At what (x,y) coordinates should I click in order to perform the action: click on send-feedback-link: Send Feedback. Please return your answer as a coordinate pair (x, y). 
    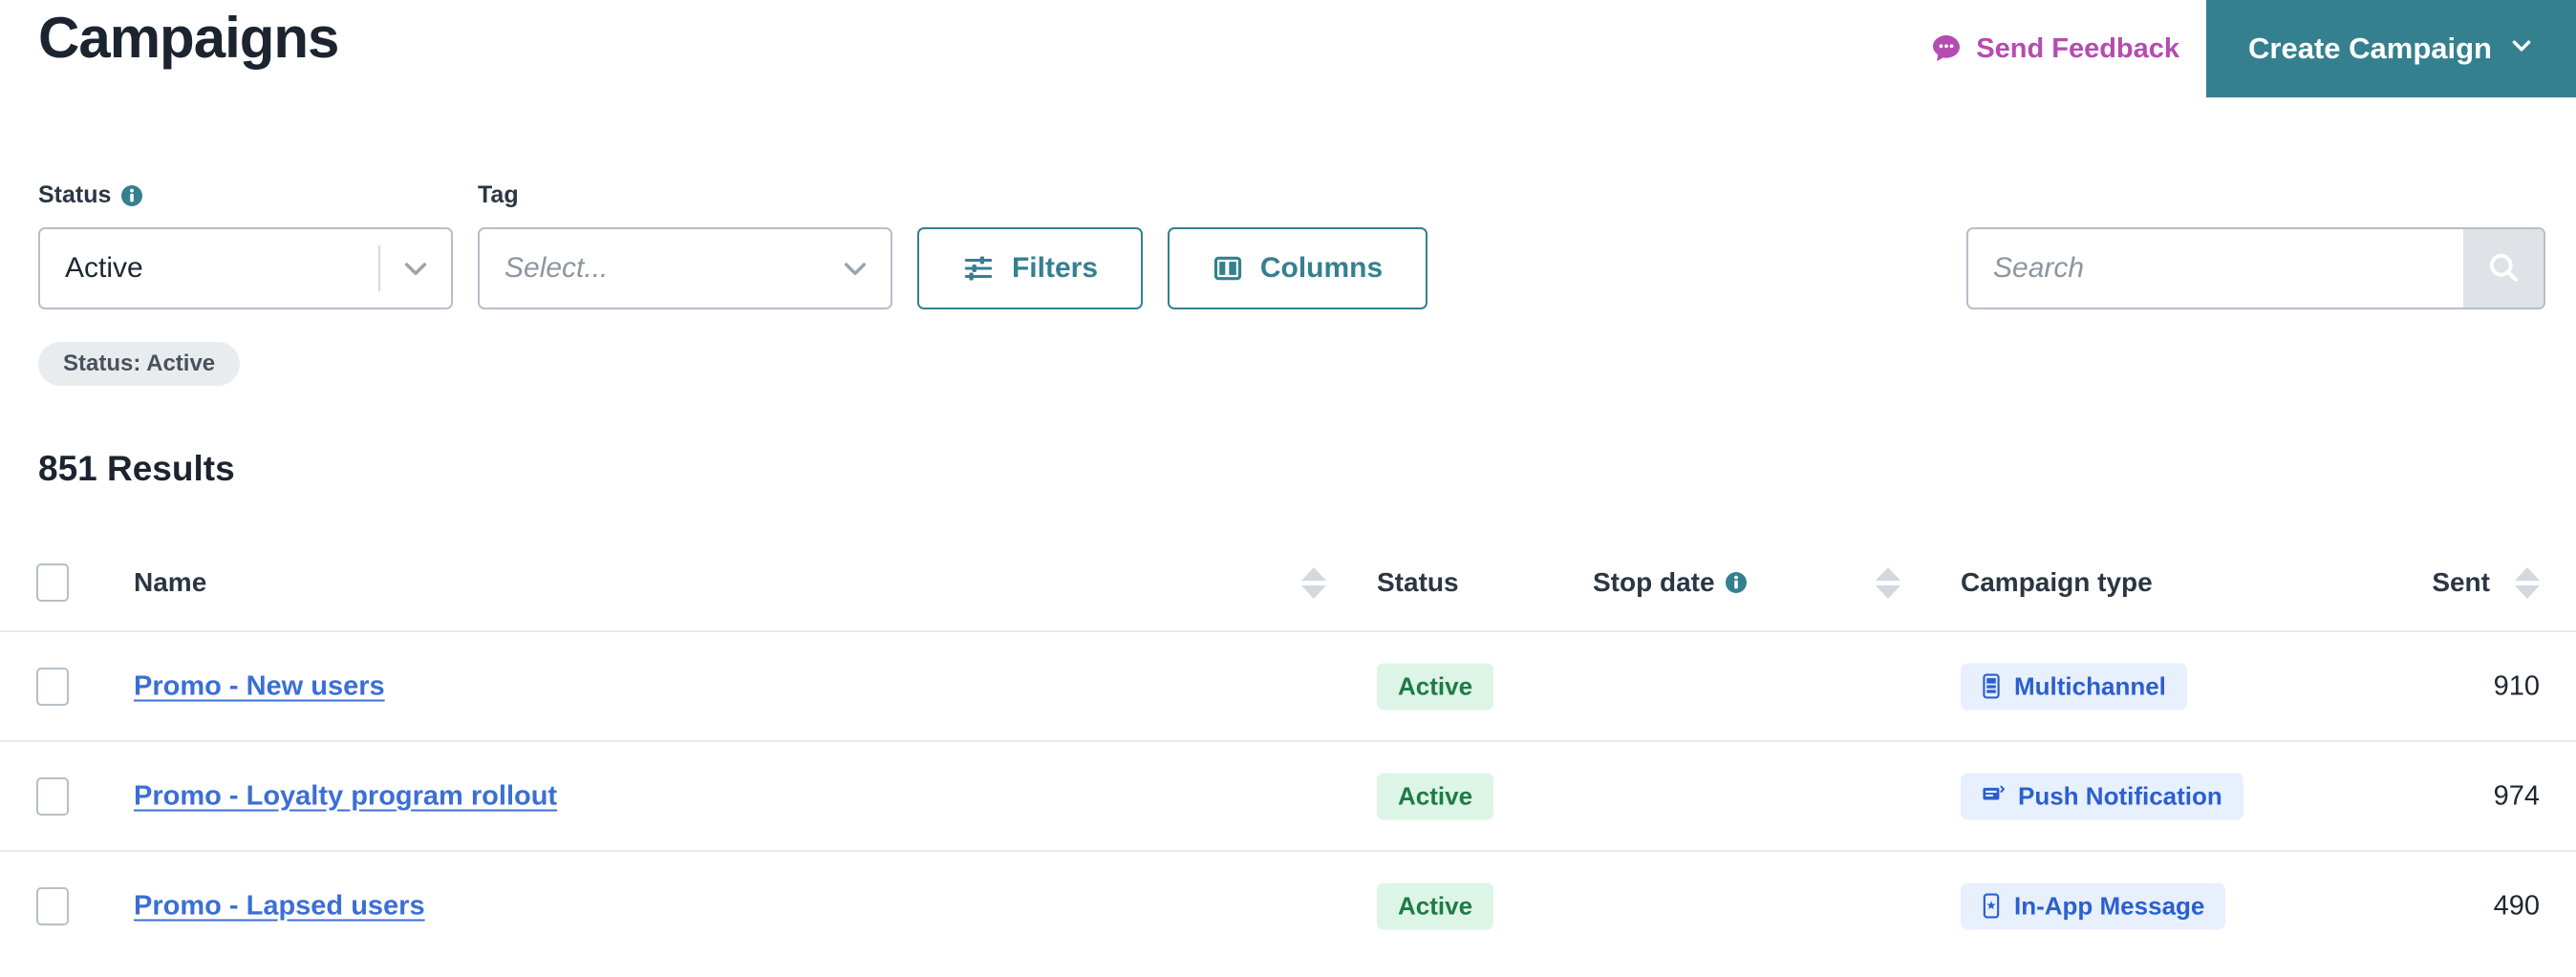
    Looking at the image, I should click on (2068, 48).